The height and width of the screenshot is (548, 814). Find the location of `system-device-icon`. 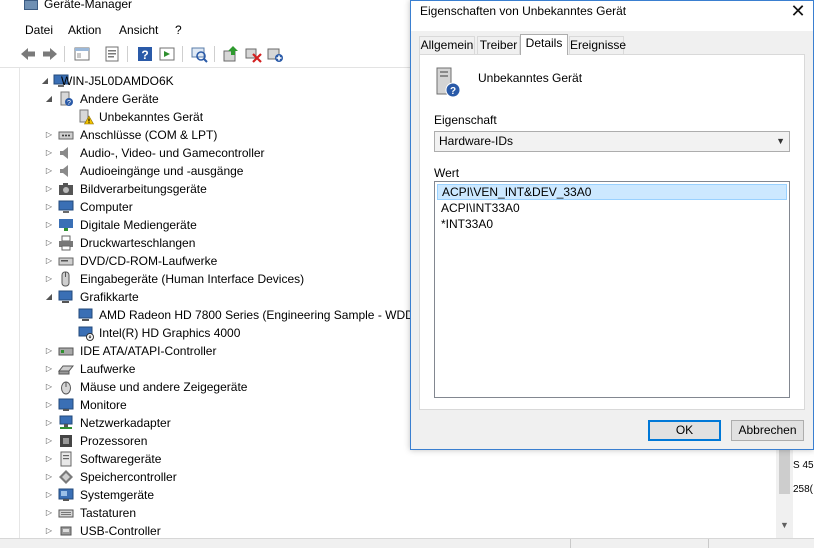

system-device-icon is located at coordinates (66, 495).